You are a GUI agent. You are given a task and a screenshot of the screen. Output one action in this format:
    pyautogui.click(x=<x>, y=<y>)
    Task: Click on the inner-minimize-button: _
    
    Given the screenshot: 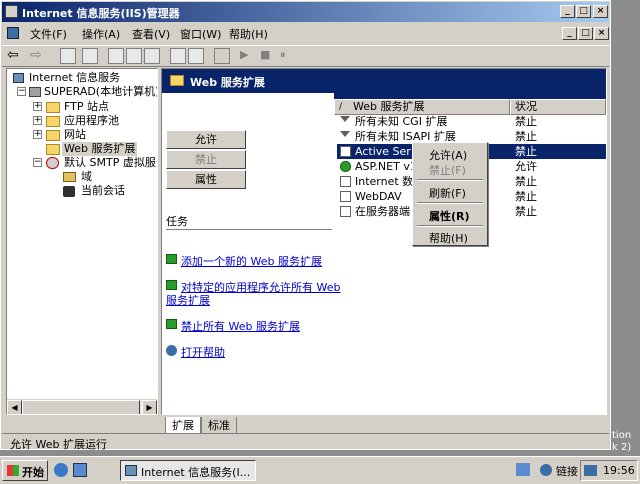 What is the action you would take?
    pyautogui.click(x=569, y=33)
    